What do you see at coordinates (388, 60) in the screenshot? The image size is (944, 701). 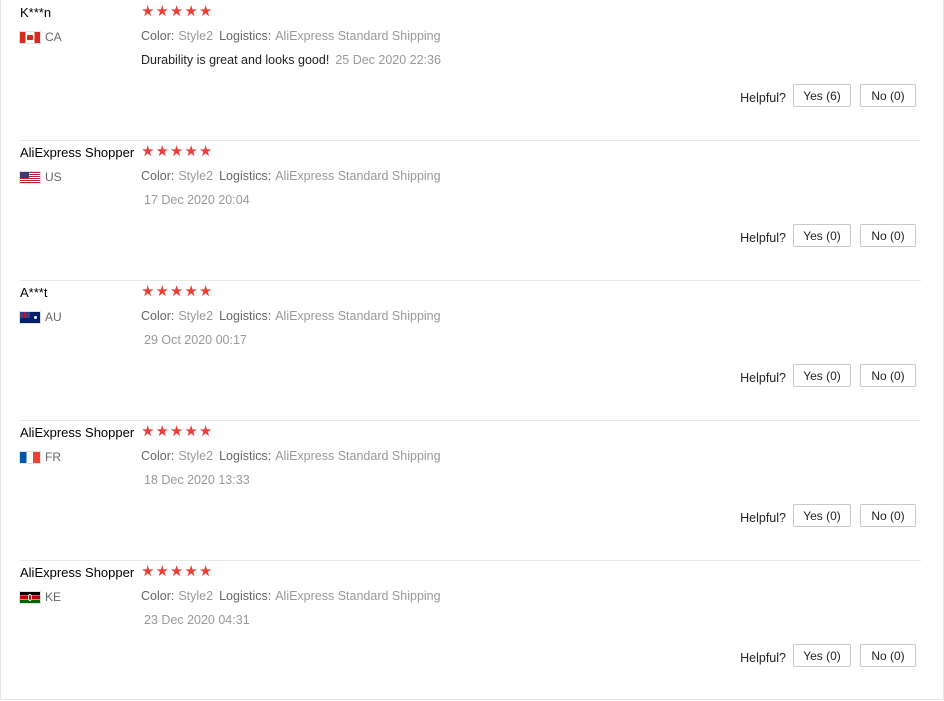 I see `review-date: 25 Dec 2020 22:36` at bounding box center [388, 60].